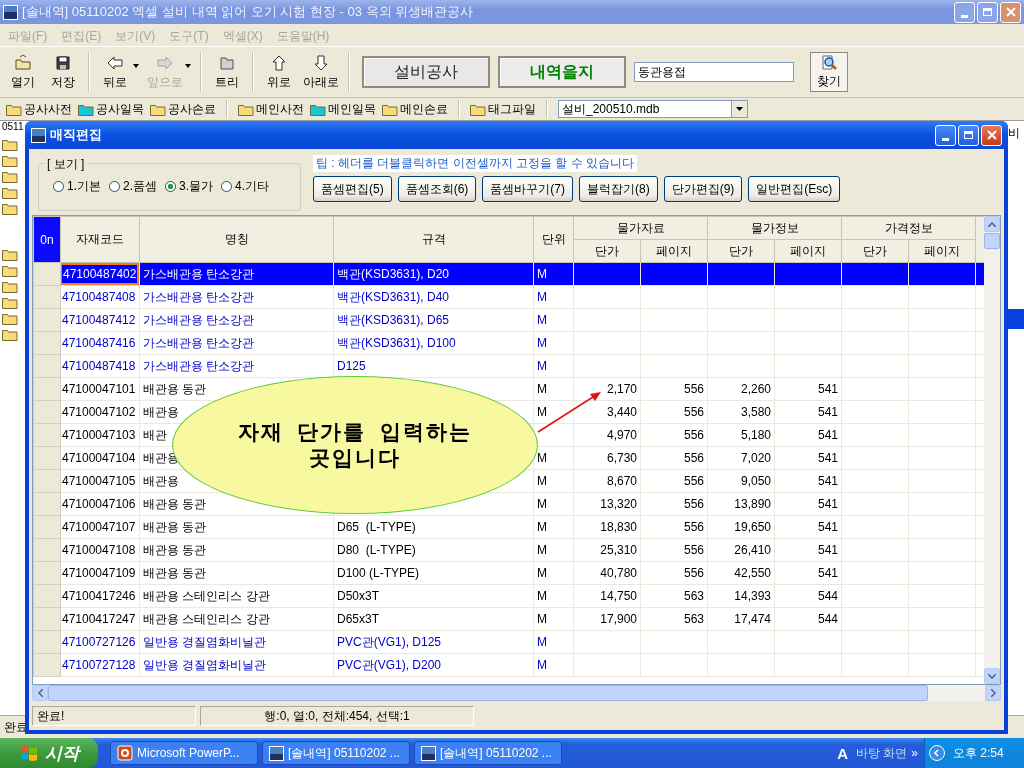 The height and width of the screenshot is (768, 1024). Describe the element at coordinates (39, 109) in the screenshot. I see `bookmark-link: 공사사전` at that location.